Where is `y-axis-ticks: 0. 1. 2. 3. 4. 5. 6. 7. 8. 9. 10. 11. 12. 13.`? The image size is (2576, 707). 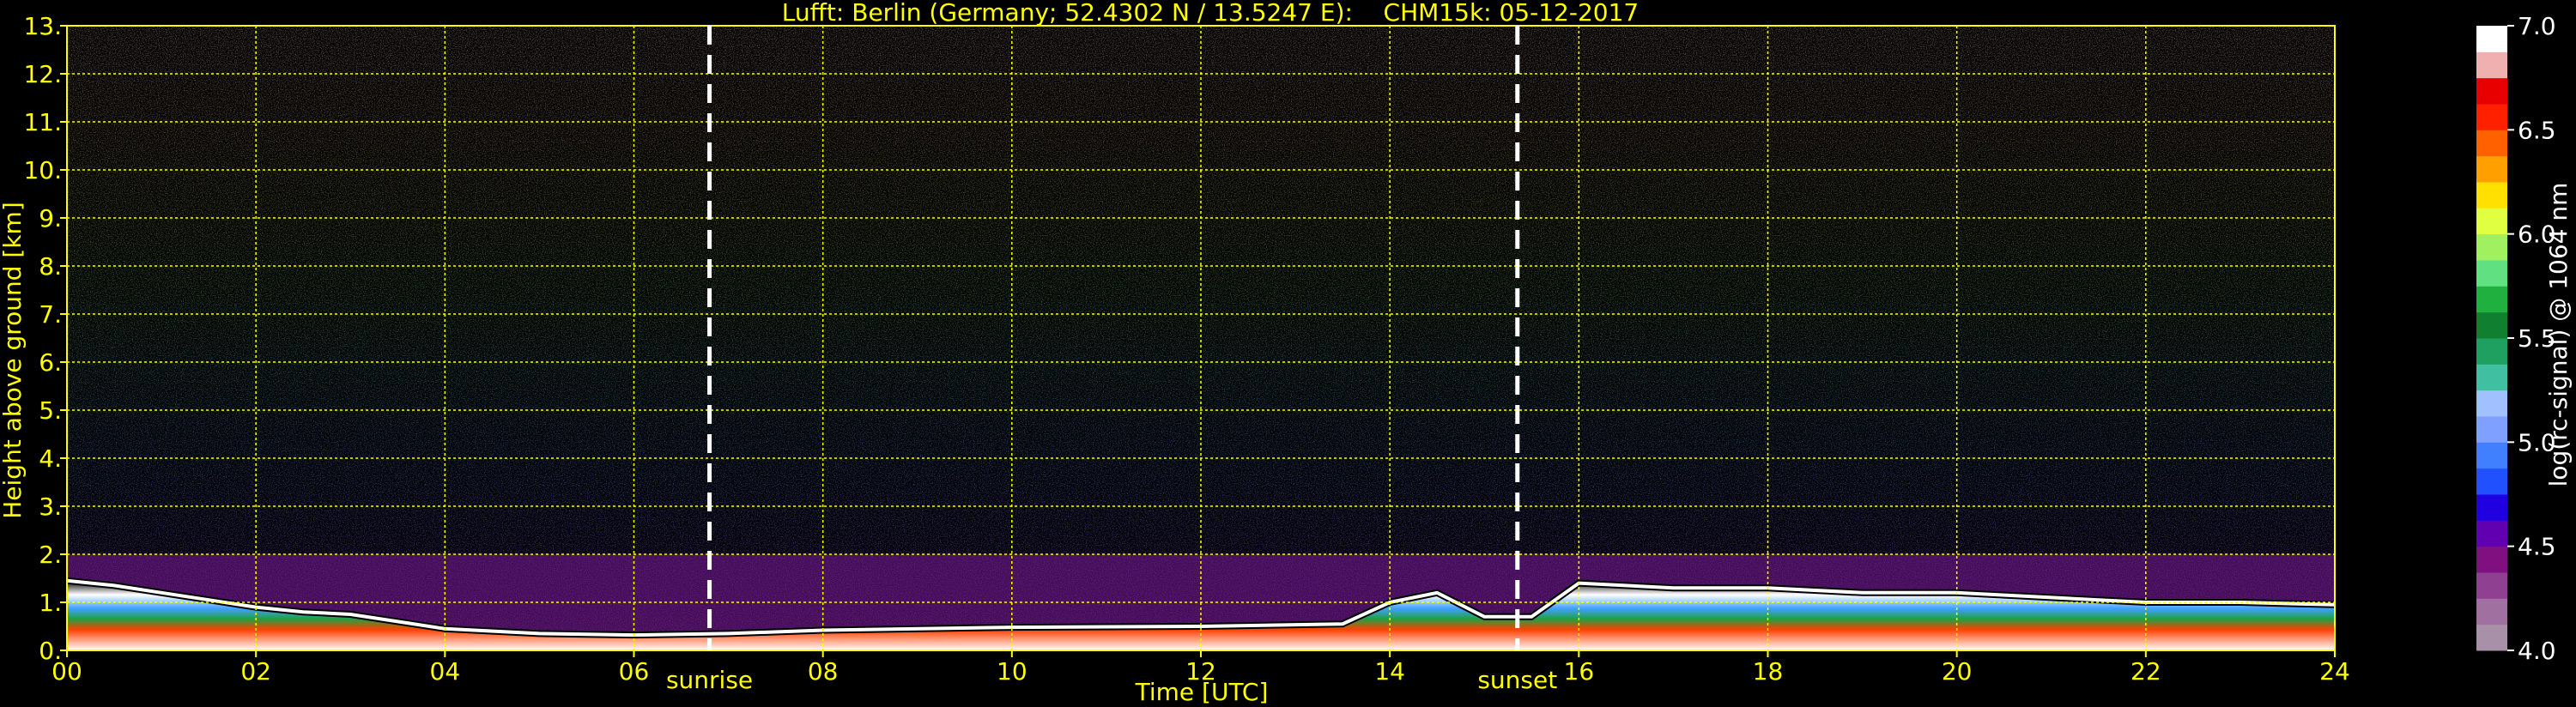 y-axis-ticks: 0. 1. 2. 3. 4. 5. 6. 7. 8. 9. 10. 11. 12. 13. is located at coordinates (45, 338).